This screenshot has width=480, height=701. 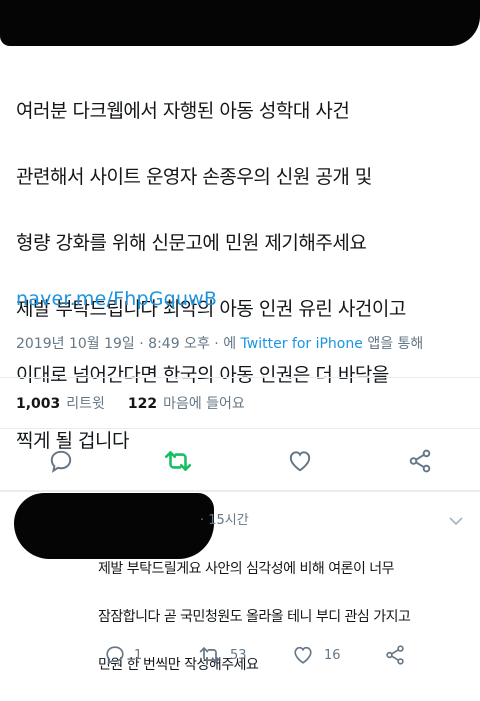 I want to click on reply-like-count: 16, so click(x=332, y=655).